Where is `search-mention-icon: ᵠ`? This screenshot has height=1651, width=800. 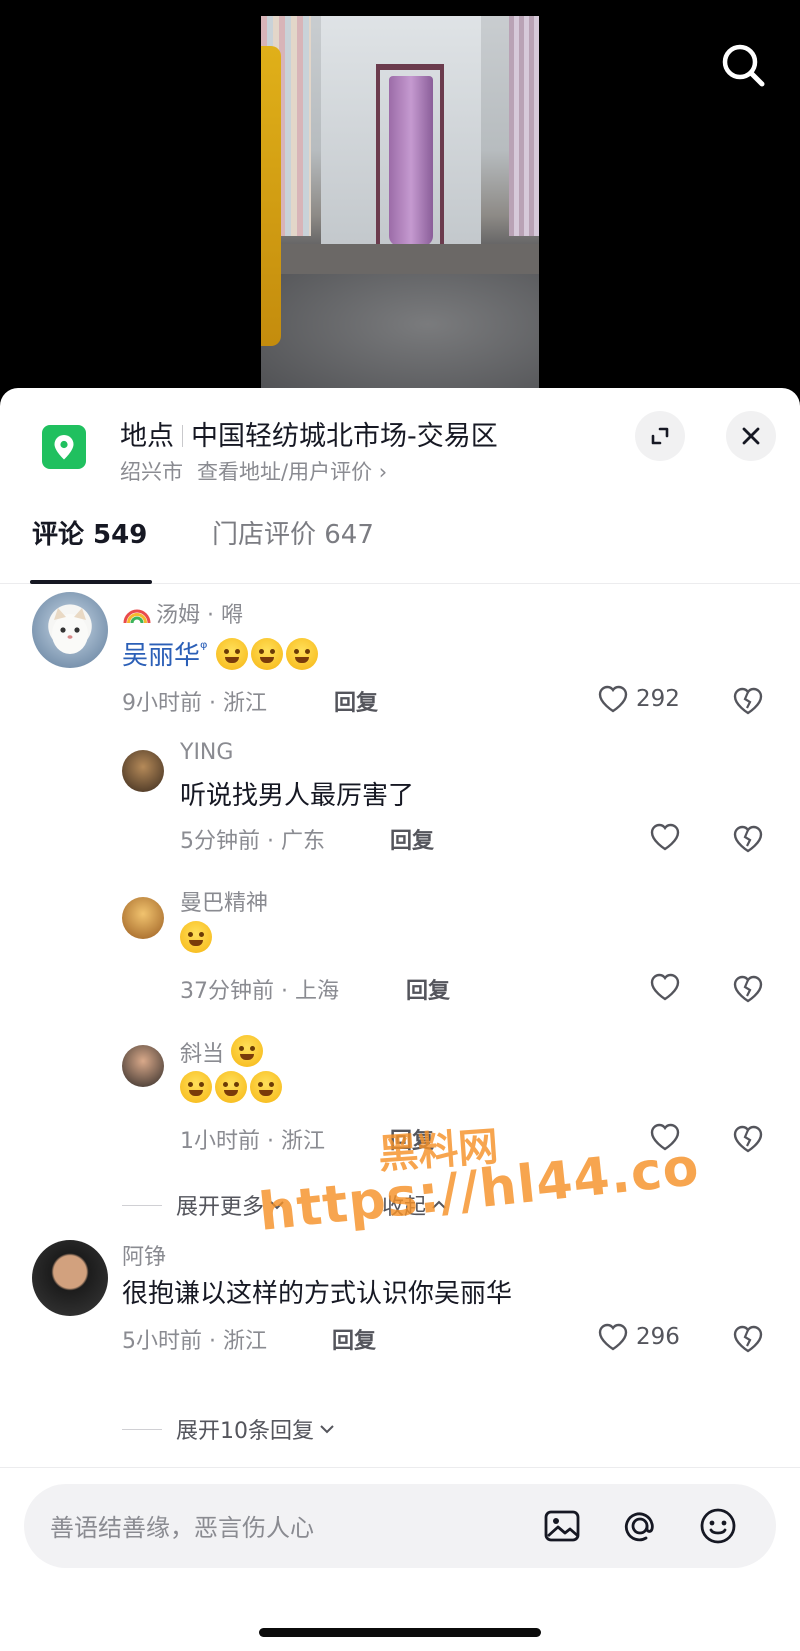
search-mention-icon: ᵠ is located at coordinates (204, 648).